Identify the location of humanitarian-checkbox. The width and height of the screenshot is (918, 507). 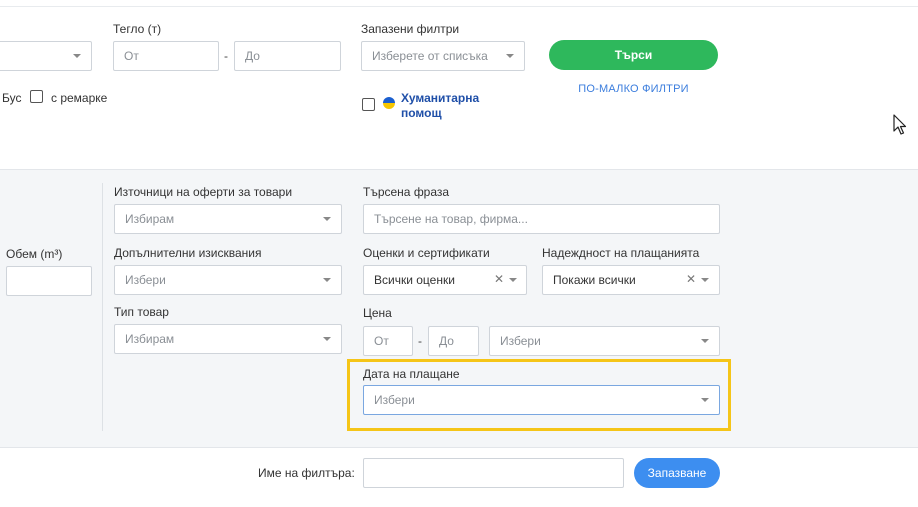
(368, 104).